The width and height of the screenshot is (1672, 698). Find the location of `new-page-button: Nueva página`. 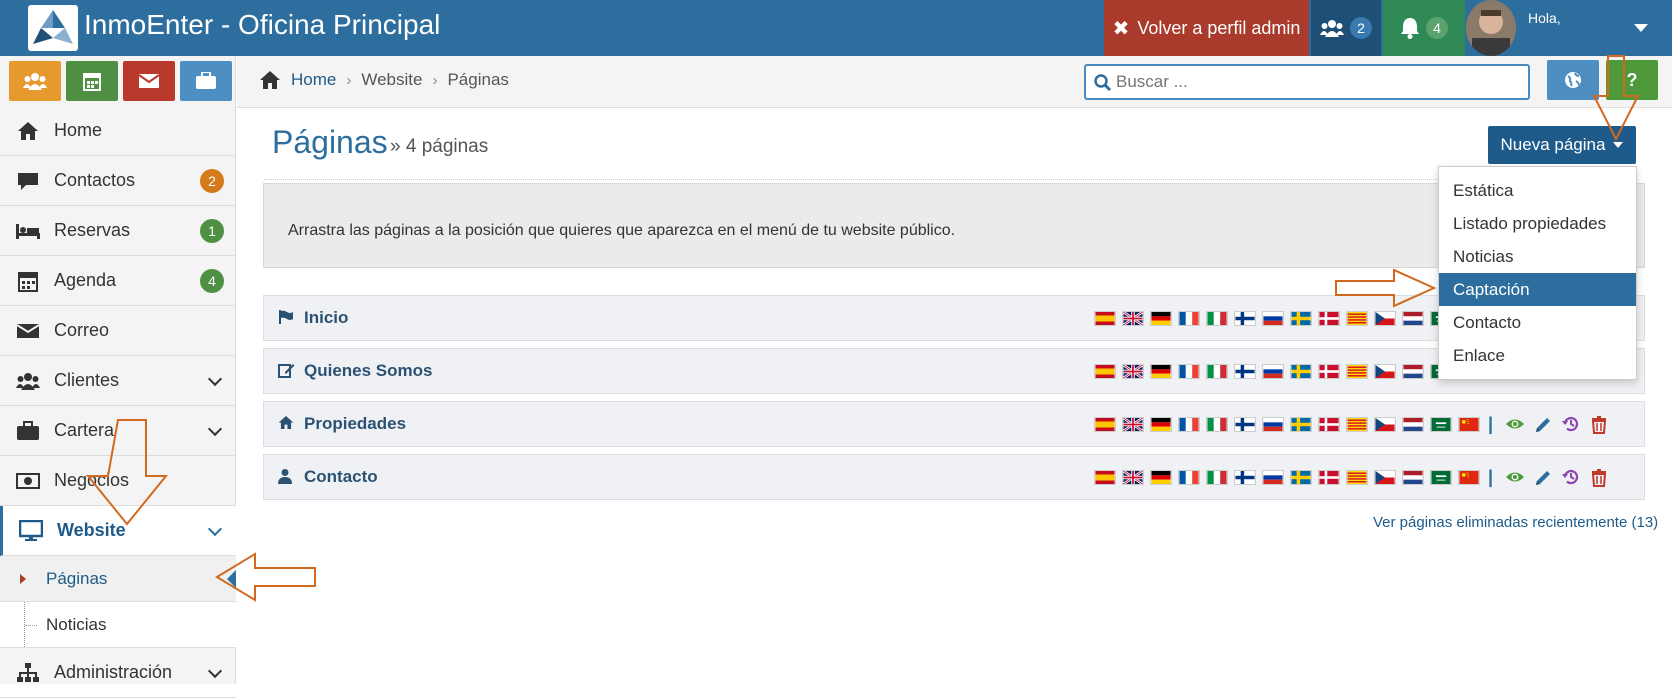

new-page-button: Nueva página is located at coordinates (1562, 145).